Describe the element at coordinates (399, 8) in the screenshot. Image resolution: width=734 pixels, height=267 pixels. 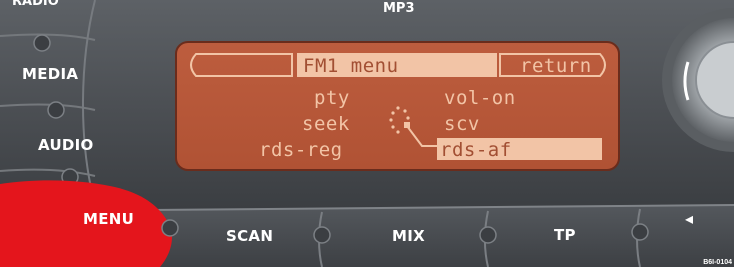
I see `mp3-label: MP3` at that location.